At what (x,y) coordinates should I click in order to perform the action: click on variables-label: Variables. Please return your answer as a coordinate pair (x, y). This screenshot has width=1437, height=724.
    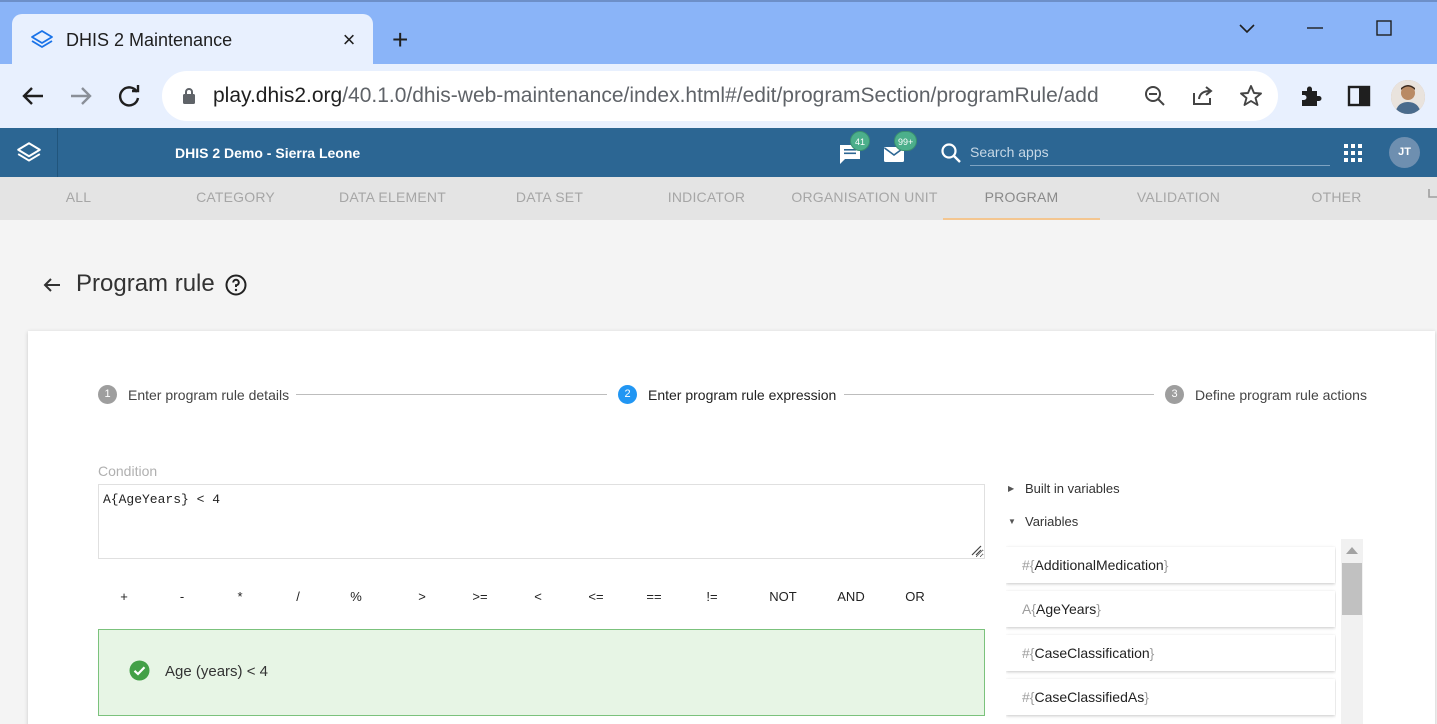
    Looking at the image, I should click on (1052, 521).